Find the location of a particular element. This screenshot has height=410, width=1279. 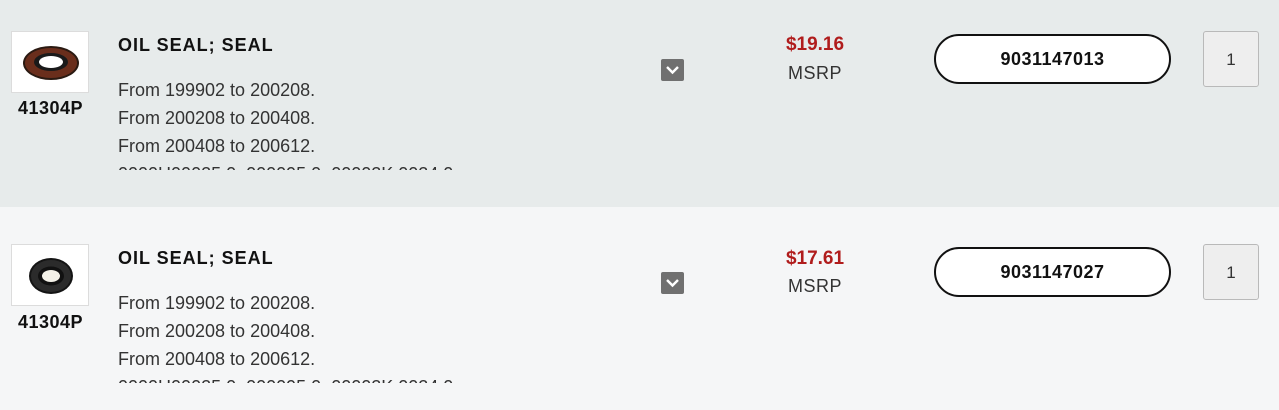

oem-number-button: 9031147027 is located at coordinates (1052, 272).